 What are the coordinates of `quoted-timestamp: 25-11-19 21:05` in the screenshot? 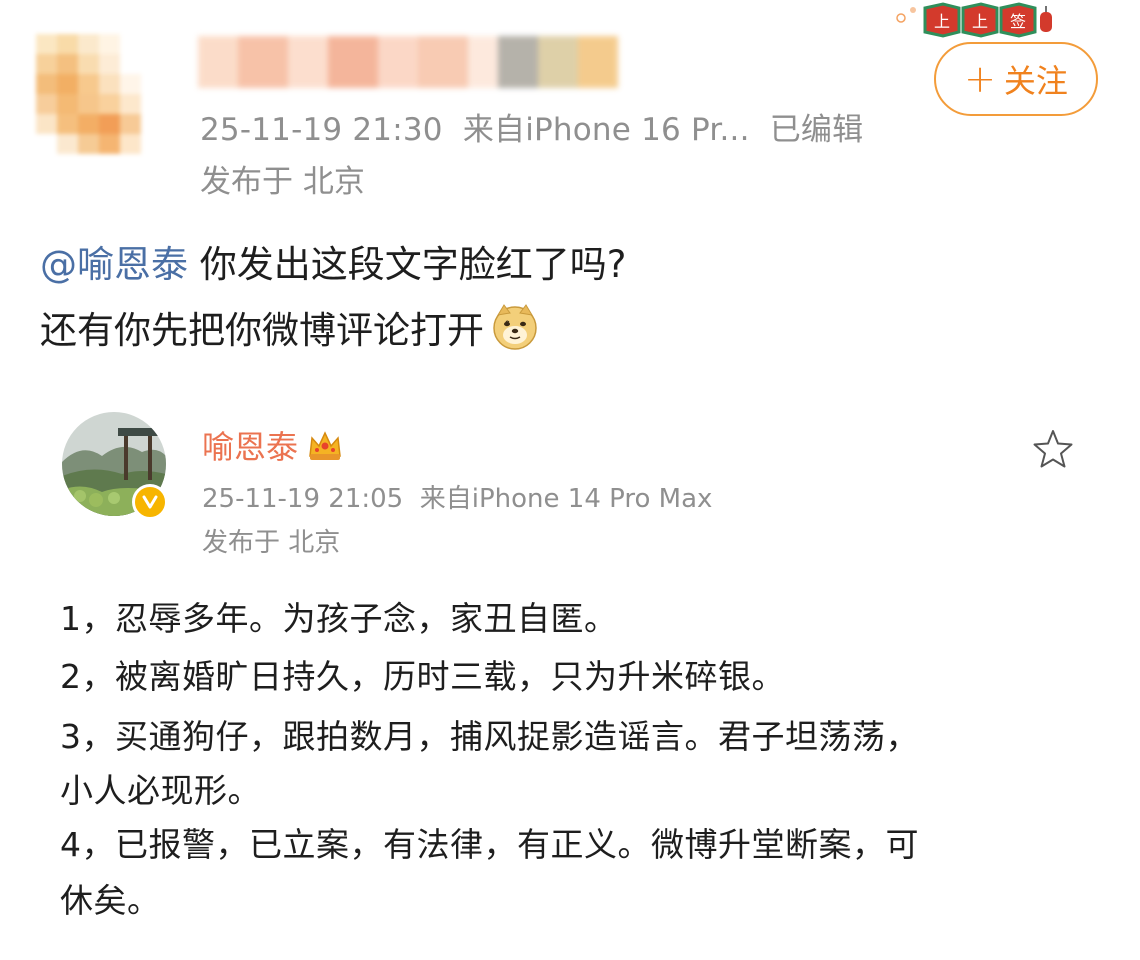 It's located at (303, 499).